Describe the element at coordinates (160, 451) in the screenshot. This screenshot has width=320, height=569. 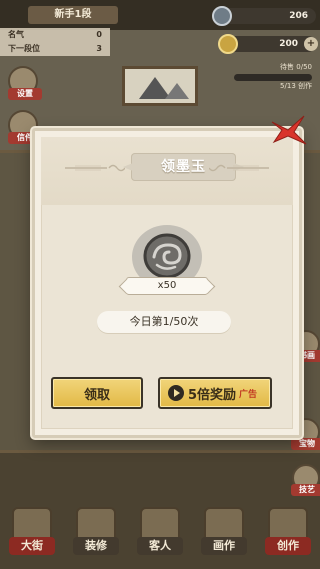
I see `floor-beam` at that location.